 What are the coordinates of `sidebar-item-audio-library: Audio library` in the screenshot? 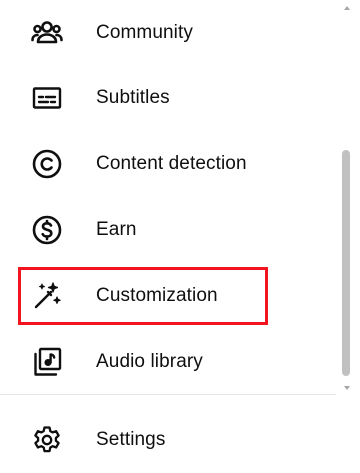 It's located at (168, 362).